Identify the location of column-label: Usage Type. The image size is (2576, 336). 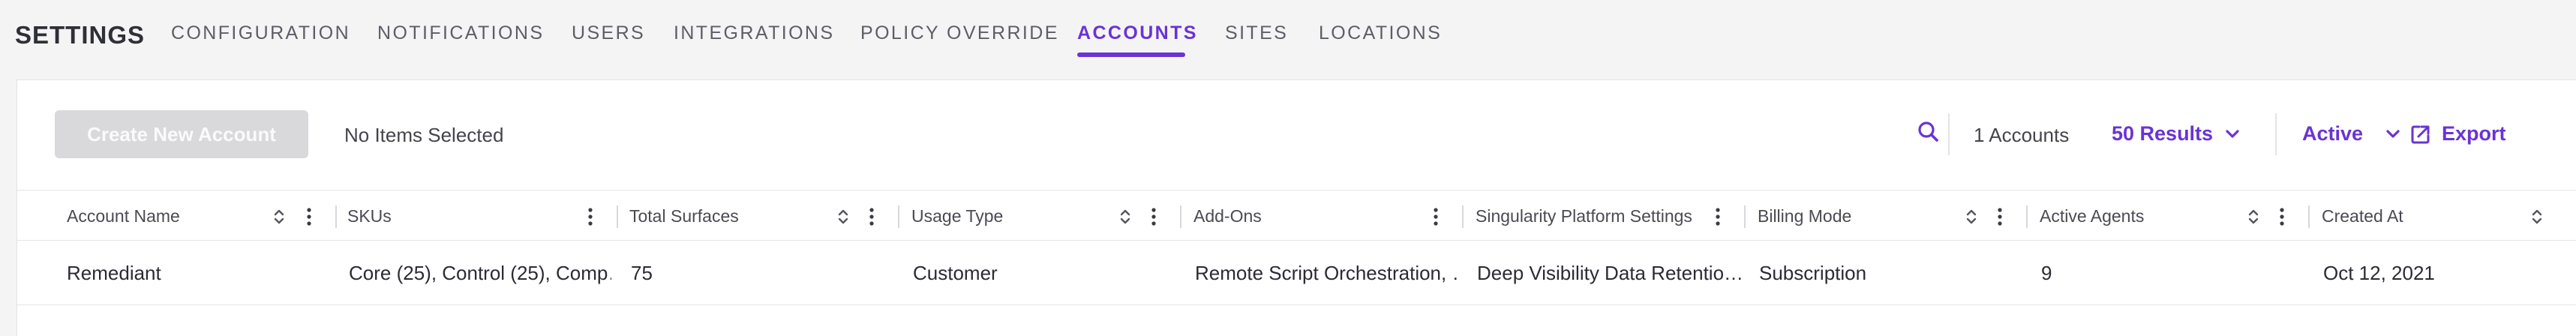
(957, 216).